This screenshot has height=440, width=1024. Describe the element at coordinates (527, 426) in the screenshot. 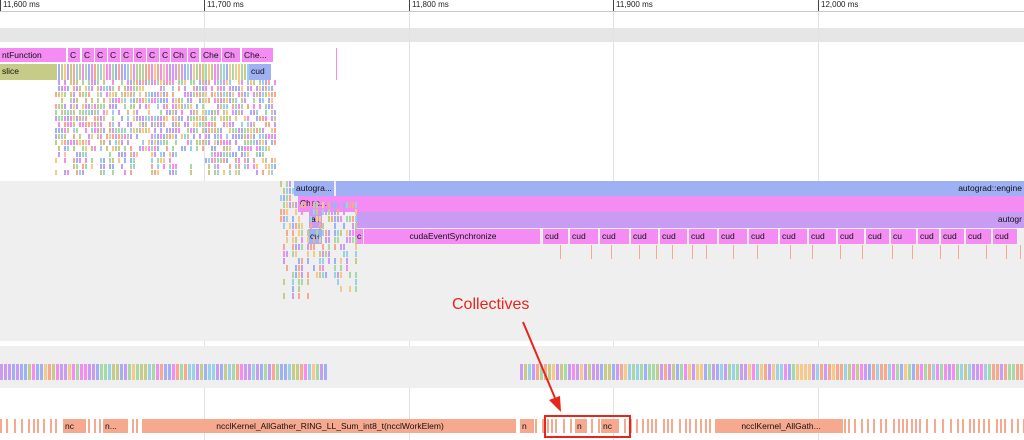

I see `slice-n: n` at that location.